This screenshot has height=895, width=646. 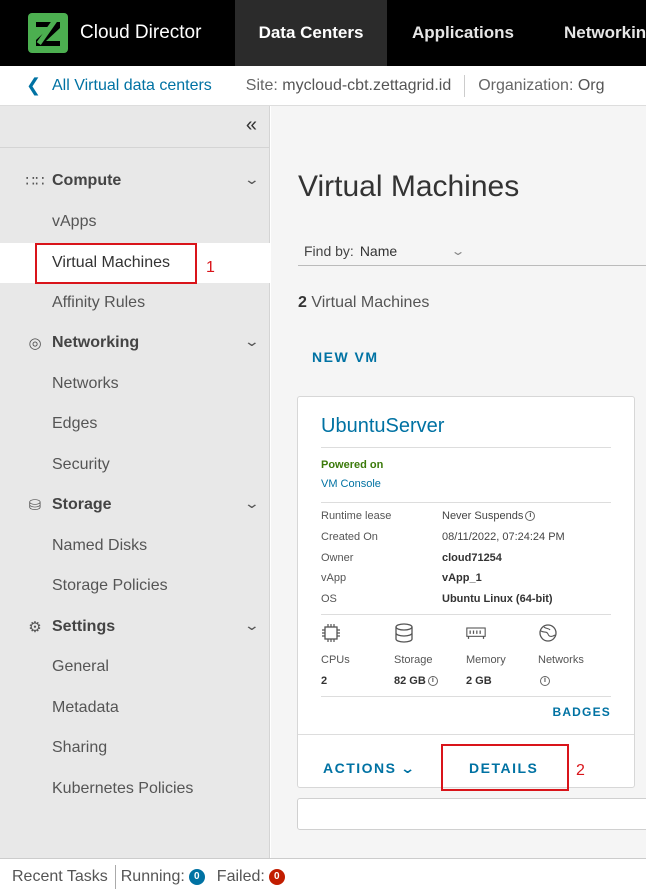 What do you see at coordinates (404, 633) in the screenshot?
I see `storage-icon` at bounding box center [404, 633].